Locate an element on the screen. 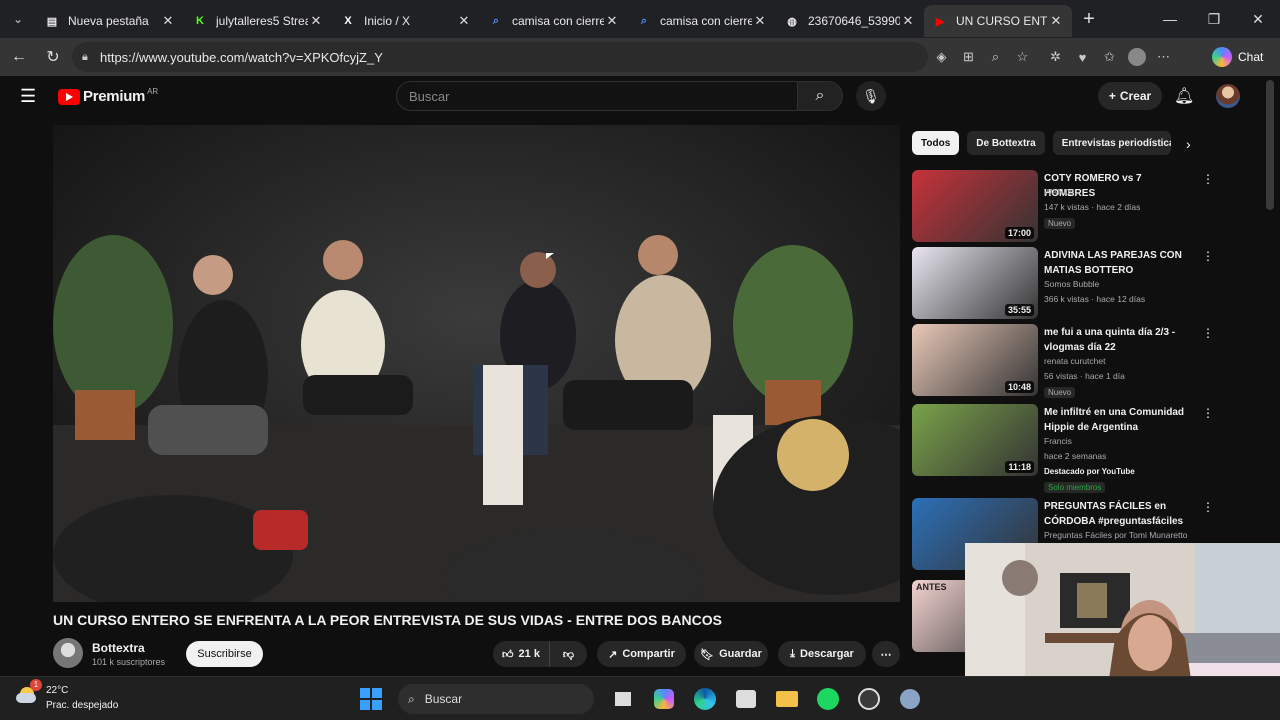 This screenshot has height=720, width=1280. app-install-icon: ⊞ is located at coordinates (968, 57).